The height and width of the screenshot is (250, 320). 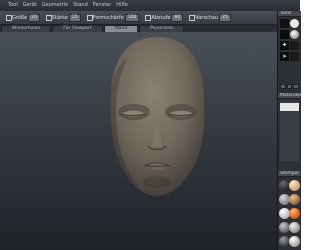 What do you see at coordinates (284, 45) in the screenshot?
I see `star-icon: ✦` at bounding box center [284, 45].